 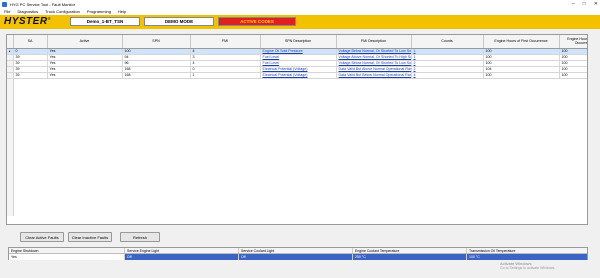 I want to click on hyster-logo: HYSTER®, so click(x=28, y=21).